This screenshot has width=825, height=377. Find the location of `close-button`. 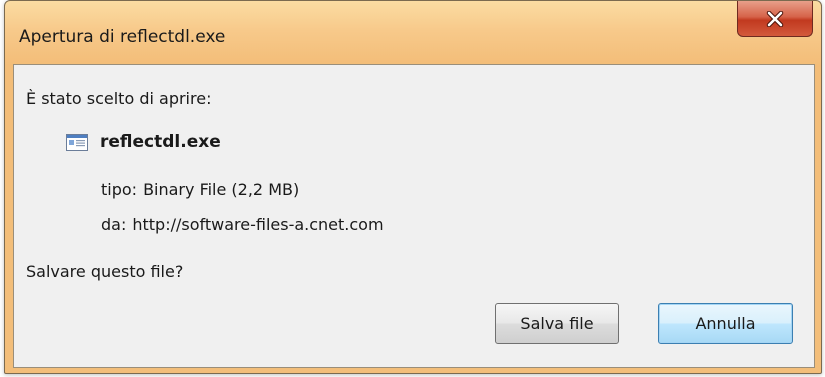

close-button is located at coordinates (775, 19).